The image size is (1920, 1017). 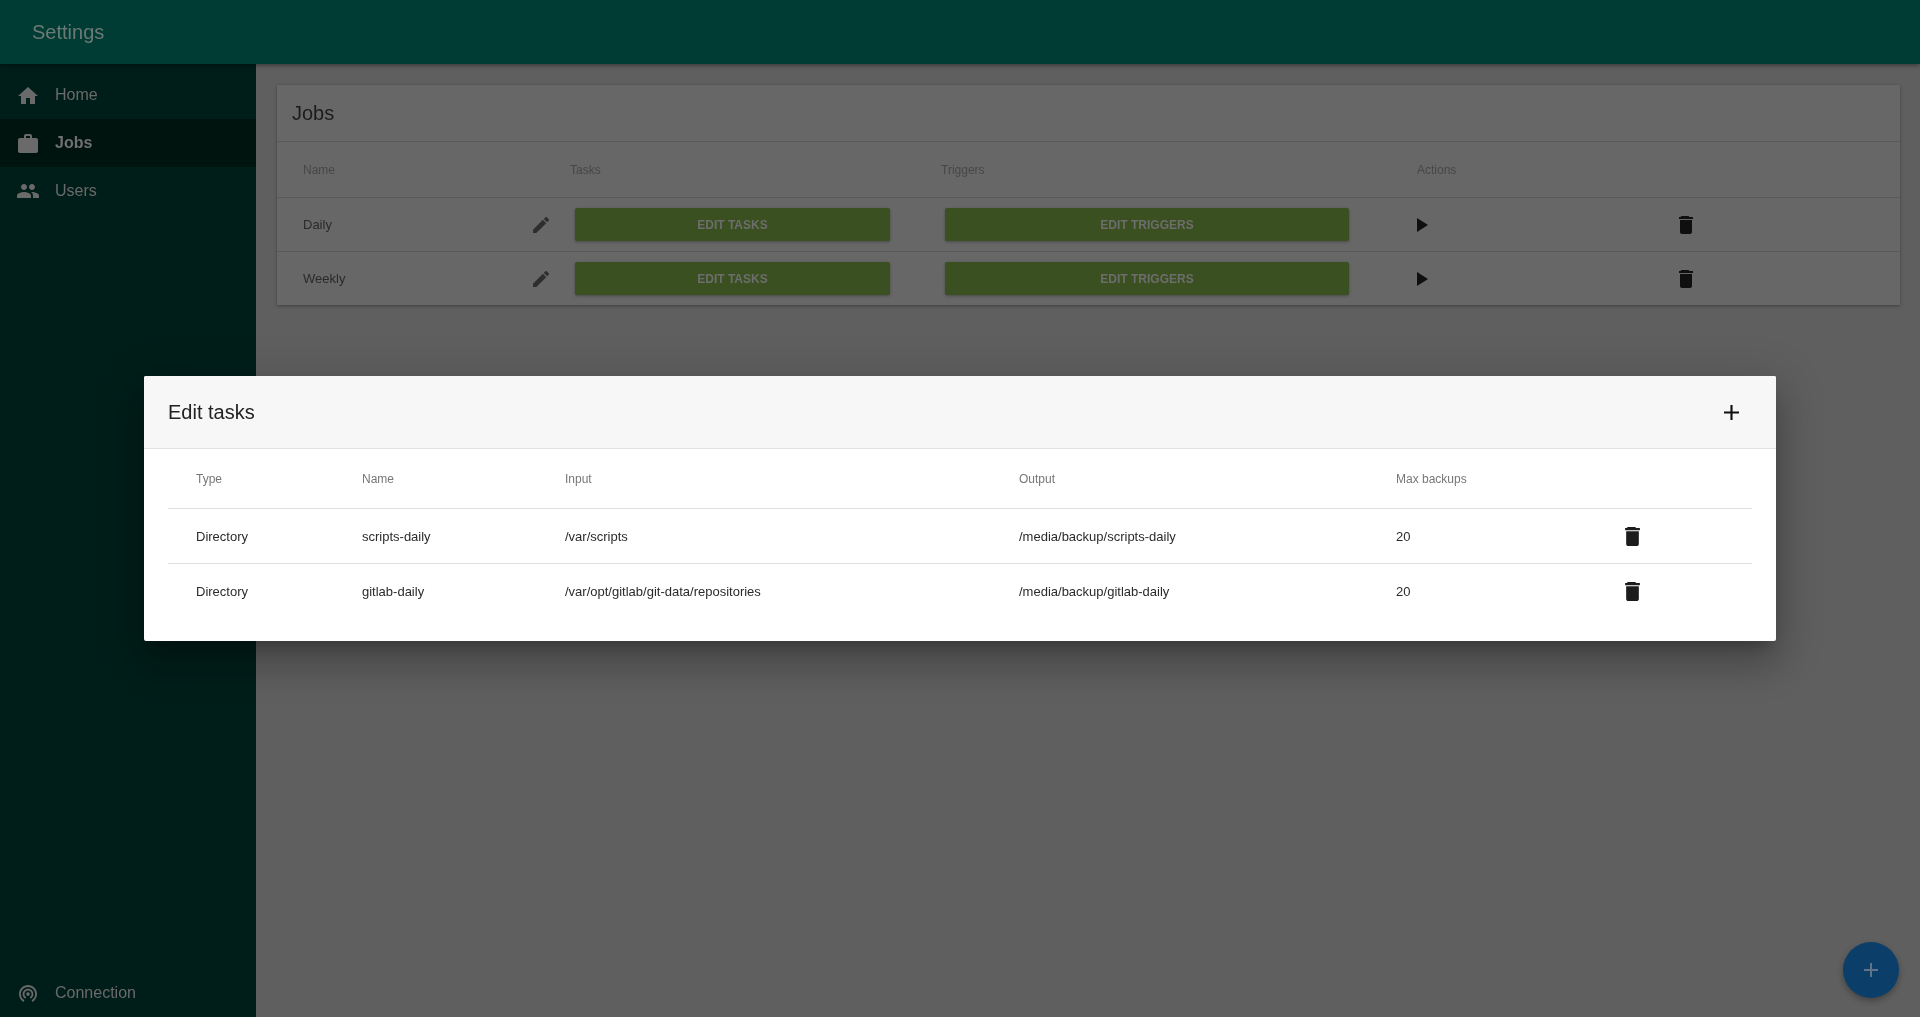 I want to click on dialog-title: Edit tasks, so click(x=211, y=412).